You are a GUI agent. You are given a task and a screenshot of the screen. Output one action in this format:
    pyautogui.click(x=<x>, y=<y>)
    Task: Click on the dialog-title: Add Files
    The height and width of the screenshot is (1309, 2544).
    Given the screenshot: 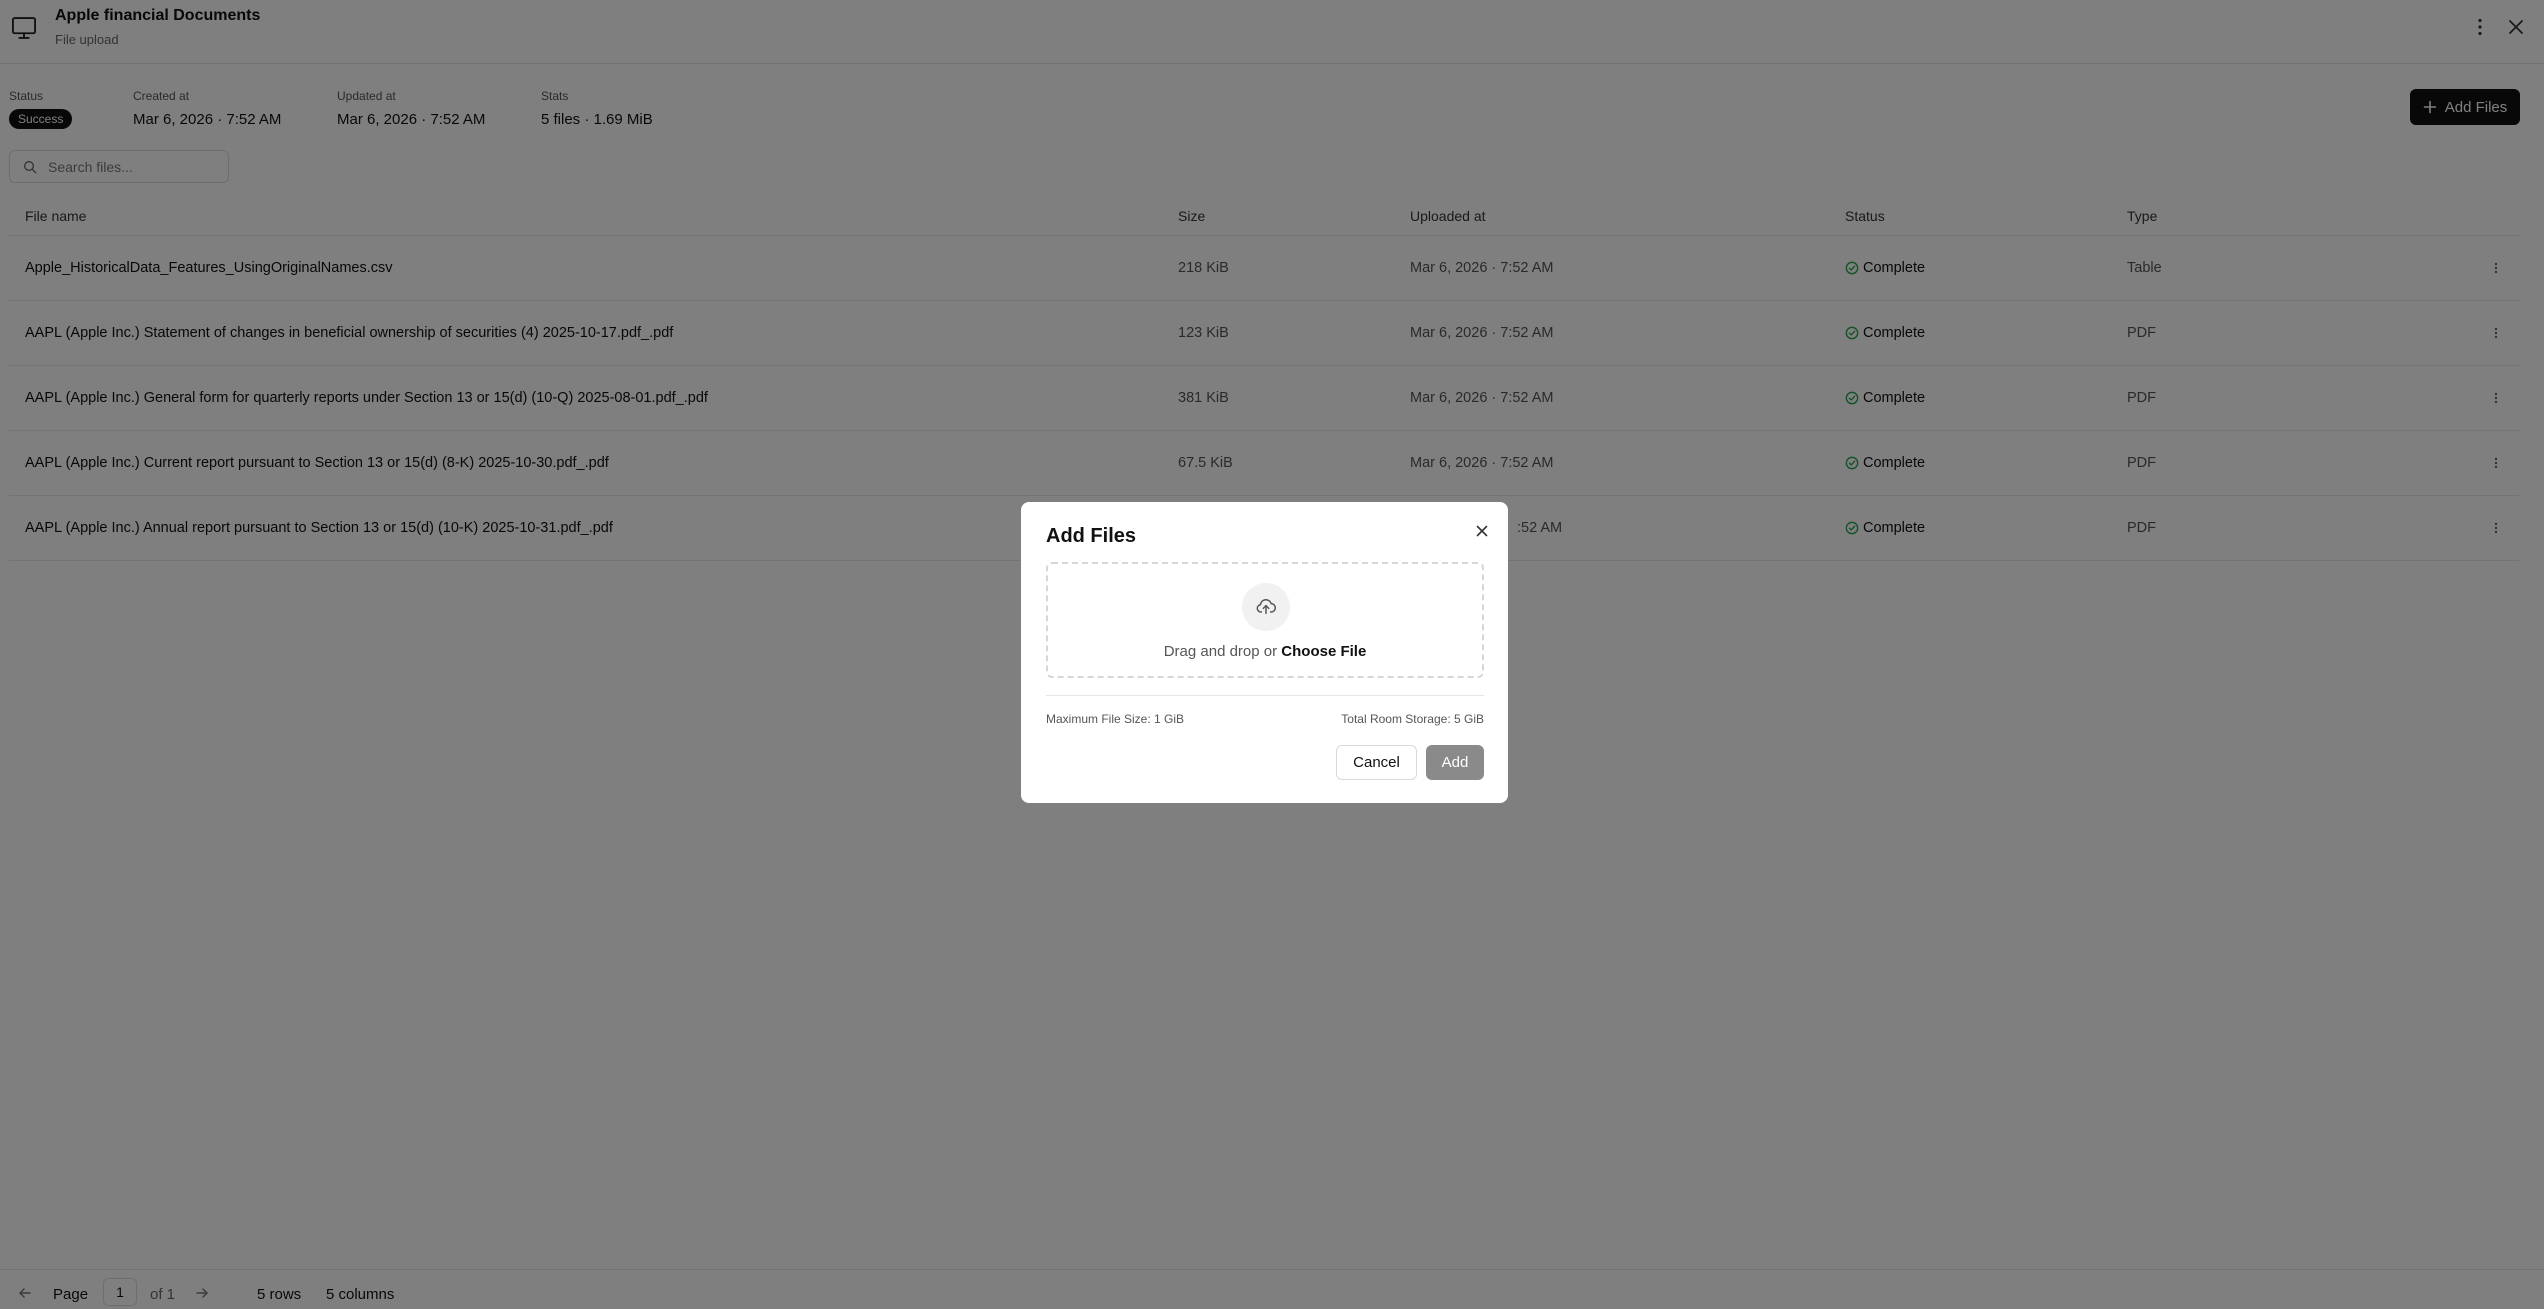 What is the action you would take?
    pyautogui.click(x=1091, y=536)
    